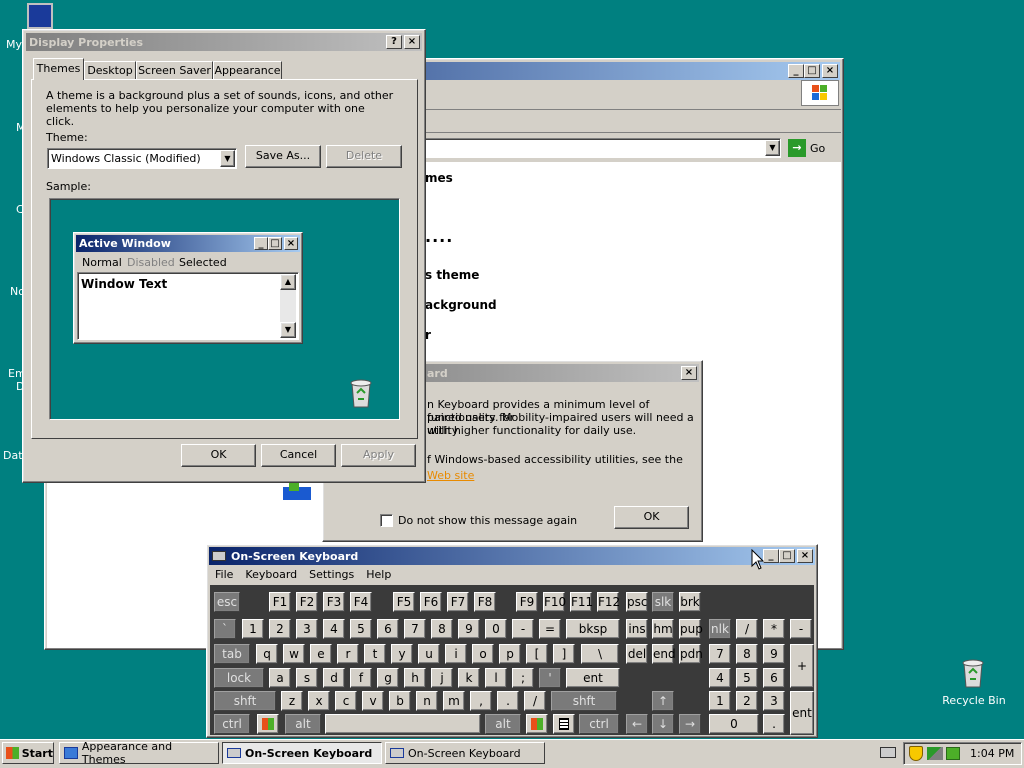 This screenshot has height=768, width=1024. I want to click on key-lbr: [, so click(537, 654).